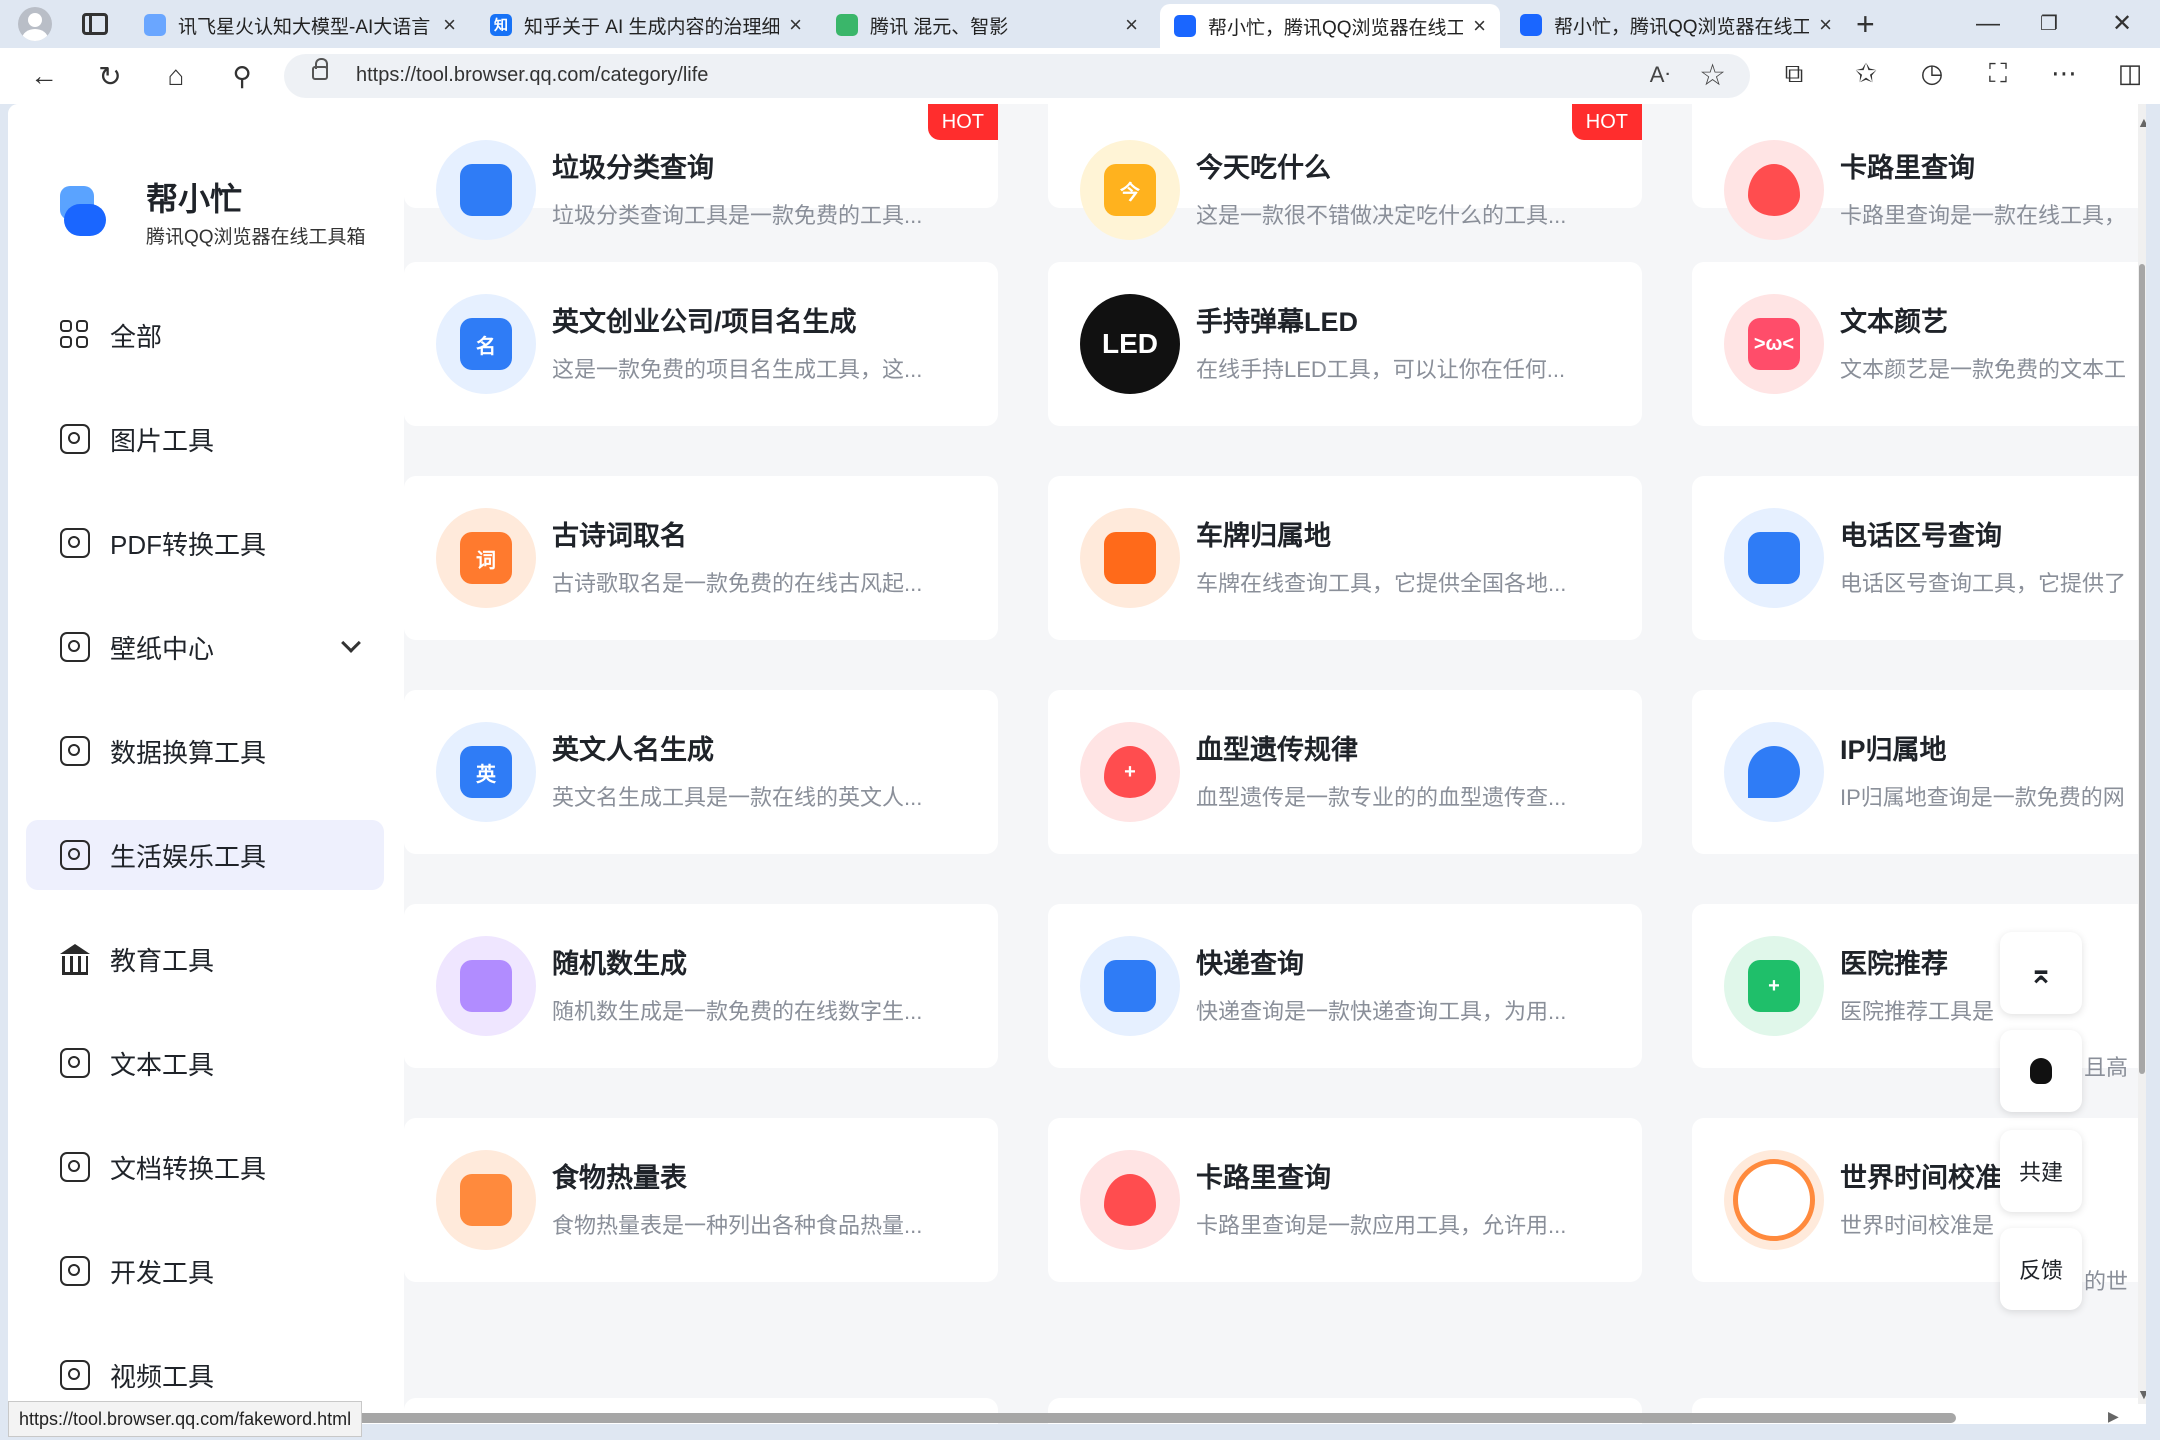 The image size is (2160, 1440). I want to click on horizontal-scrollbar-thumb, so click(1156, 1418).